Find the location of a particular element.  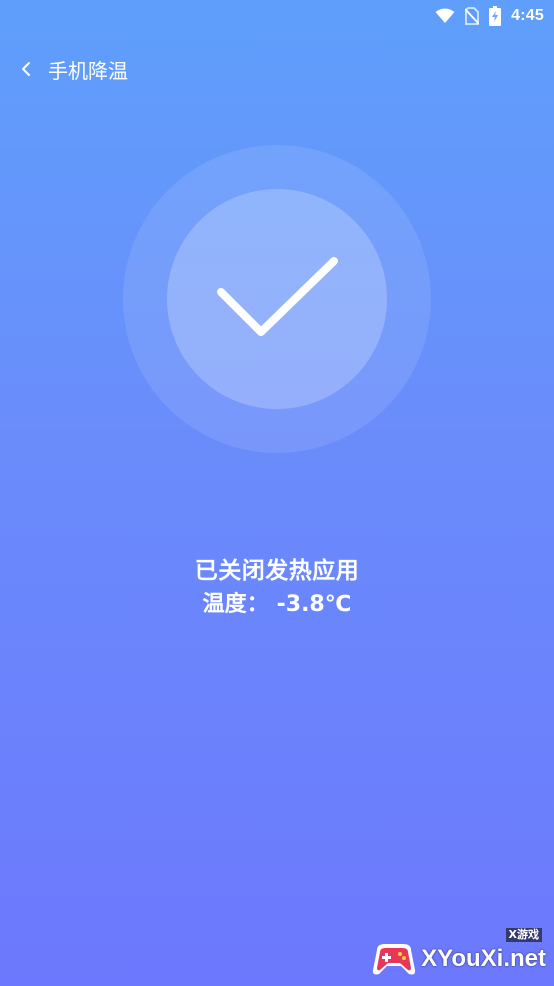

temperature-label: 温度： is located at coordinates (235, 604).